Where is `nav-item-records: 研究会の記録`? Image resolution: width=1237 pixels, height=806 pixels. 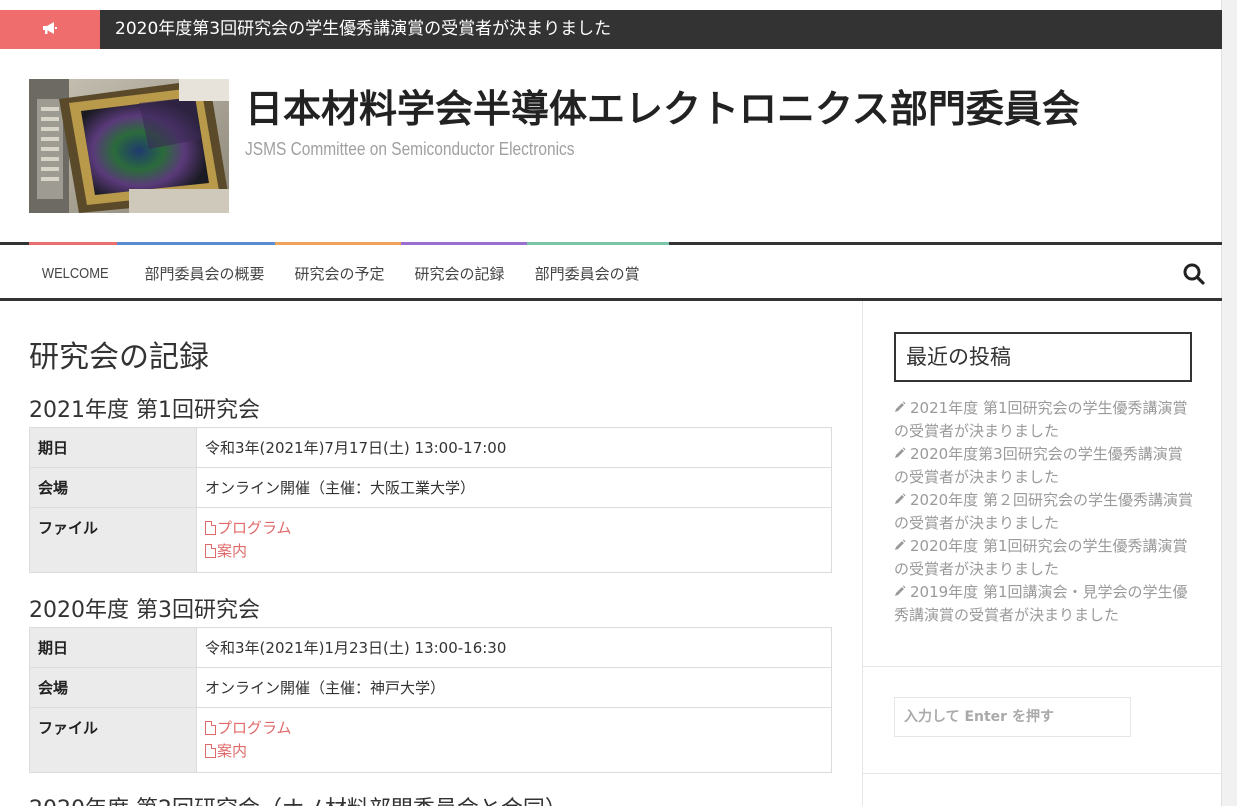
nav-item-records: 研究会の記録 is located at coordinates (460, 273).